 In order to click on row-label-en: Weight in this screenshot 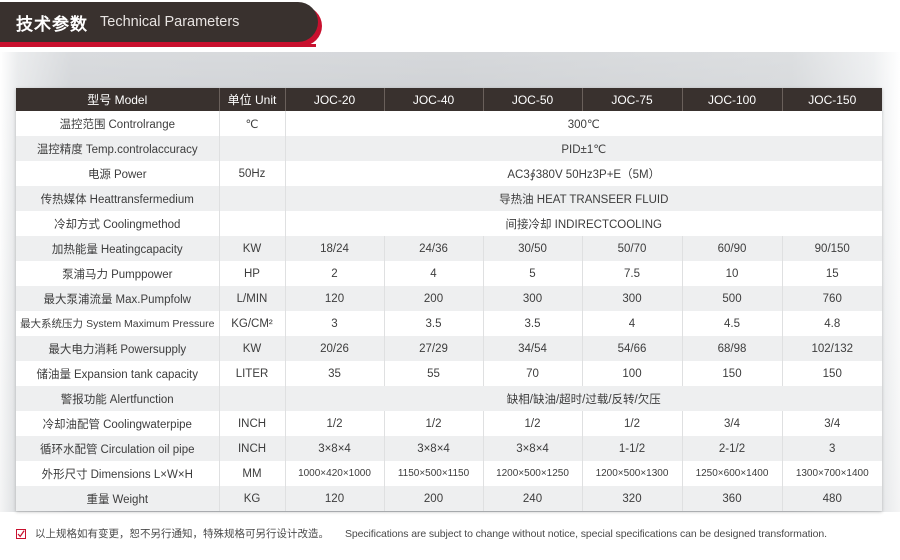, I will do `click(130, 499)`.